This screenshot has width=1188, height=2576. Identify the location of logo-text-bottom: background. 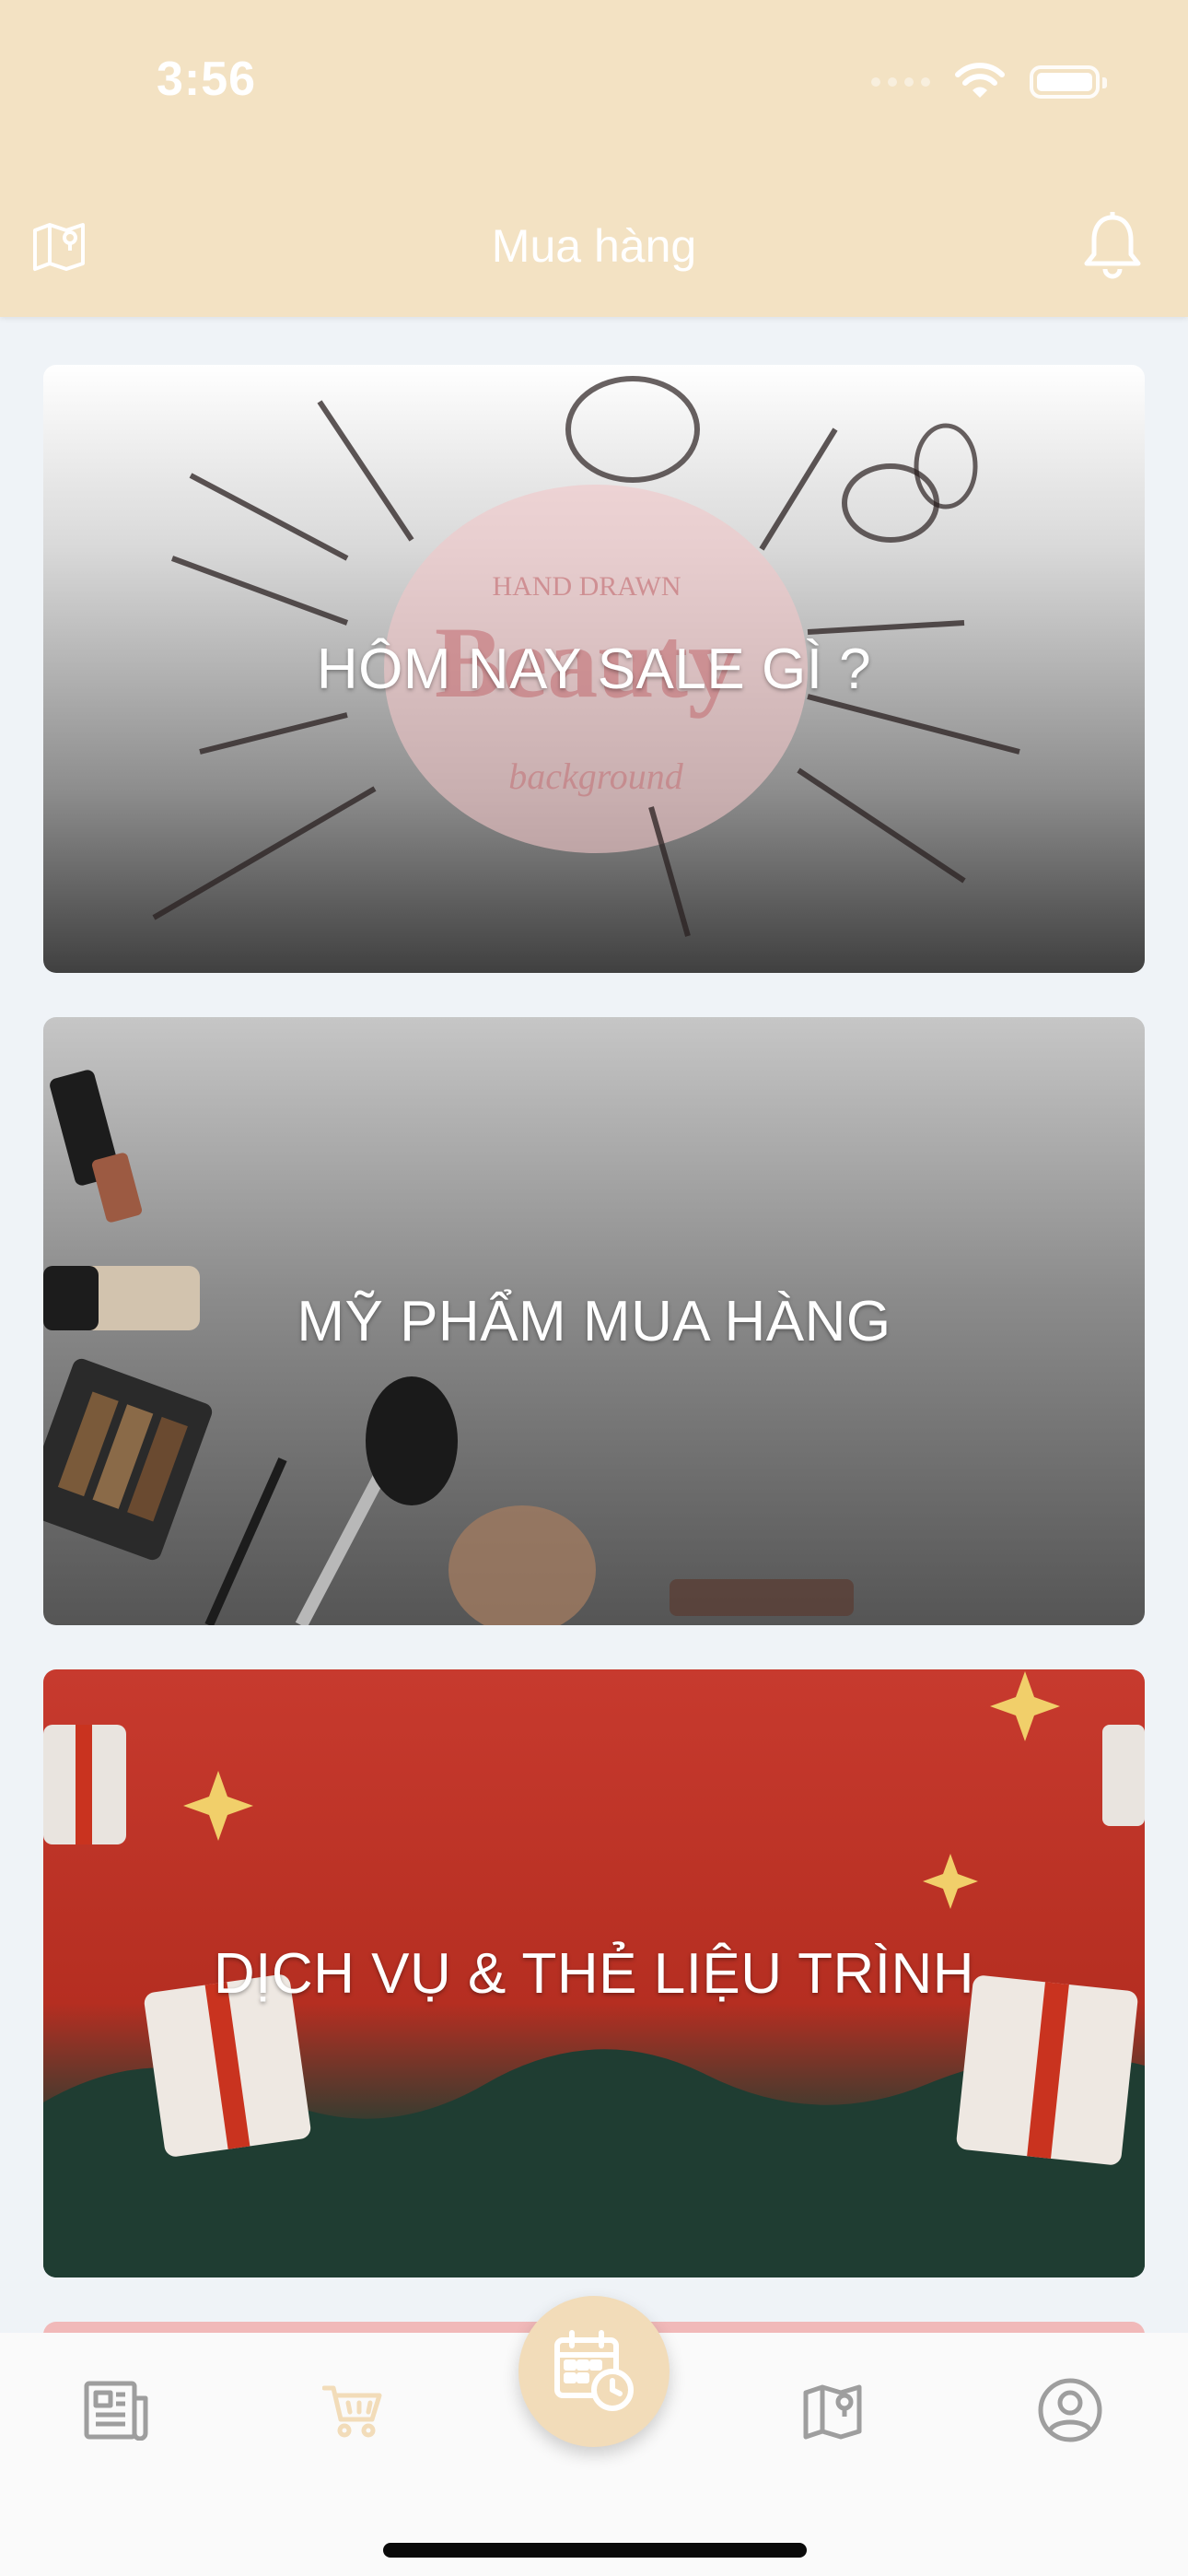
(596, 776).